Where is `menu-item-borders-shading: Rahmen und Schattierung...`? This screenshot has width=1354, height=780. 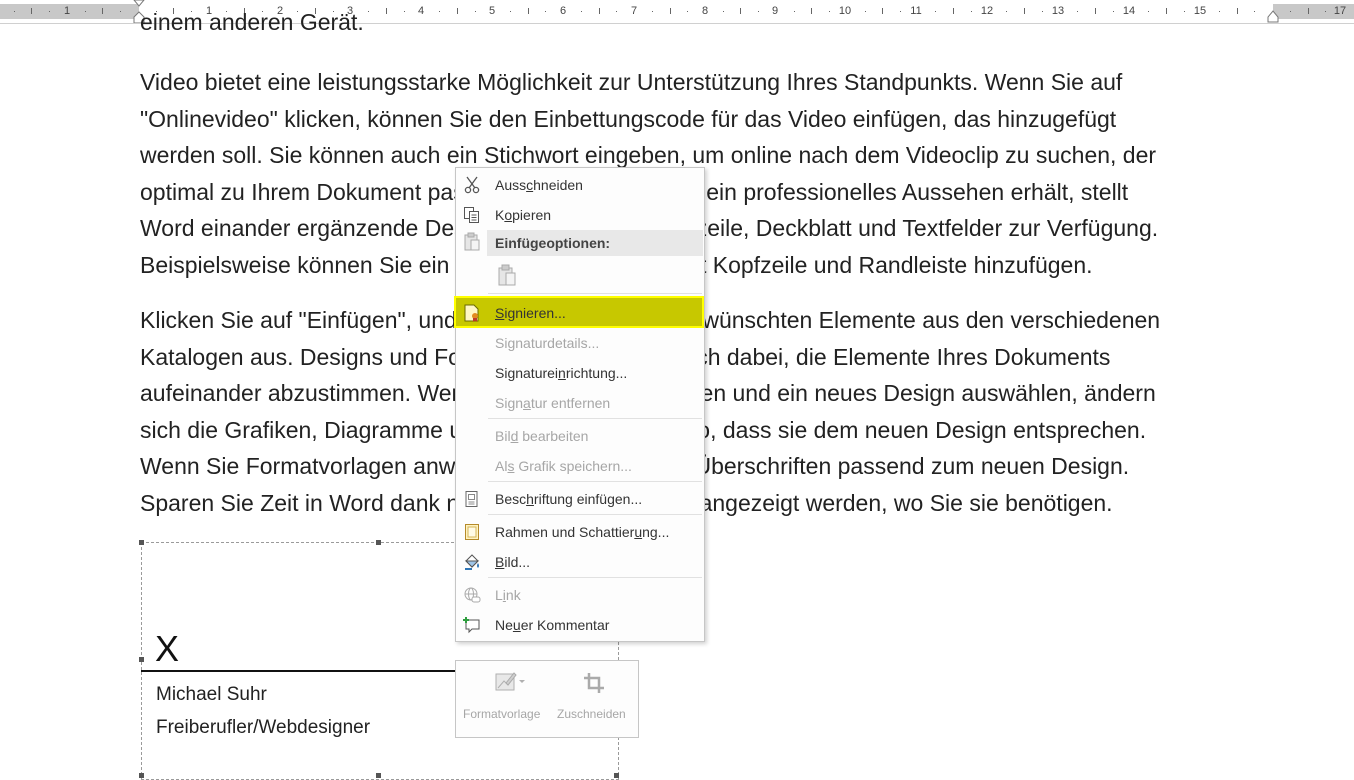 menu-item-borders-shading: Rahmen und Schattierung... is located at coordinates (580, 532).